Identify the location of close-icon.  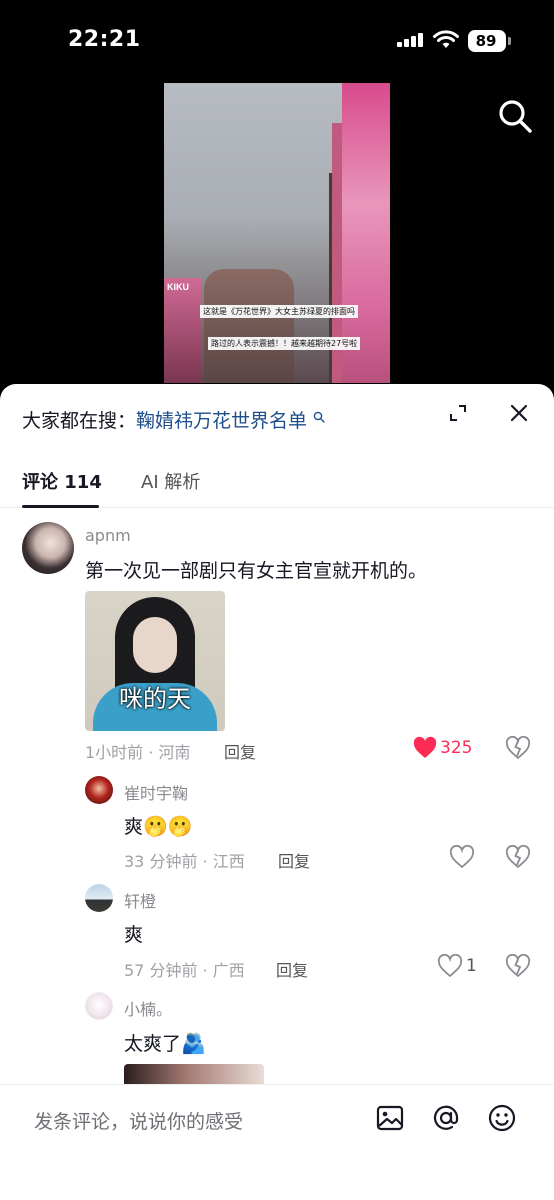
(519, 413).